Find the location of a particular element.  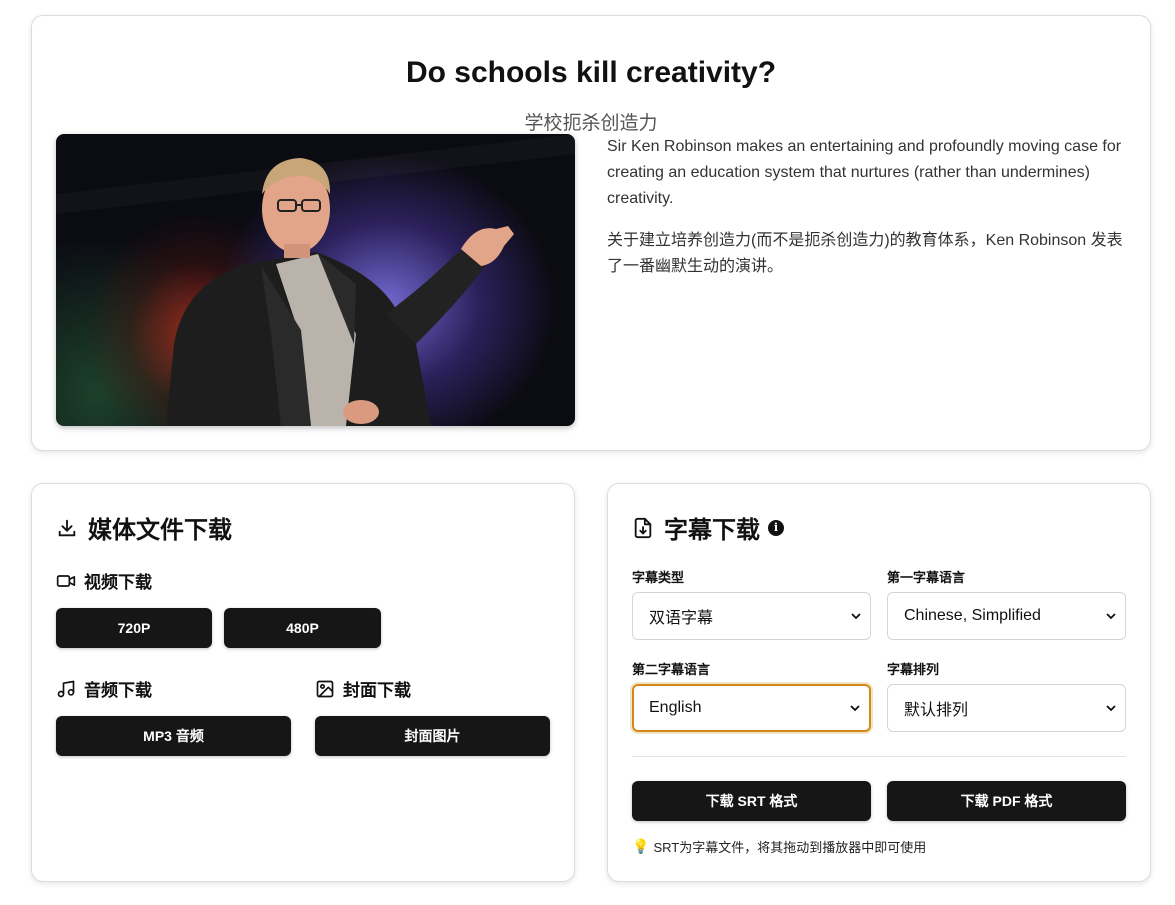

first-language-select: Chinese, Simplified is located at coordinates (1006, 616).